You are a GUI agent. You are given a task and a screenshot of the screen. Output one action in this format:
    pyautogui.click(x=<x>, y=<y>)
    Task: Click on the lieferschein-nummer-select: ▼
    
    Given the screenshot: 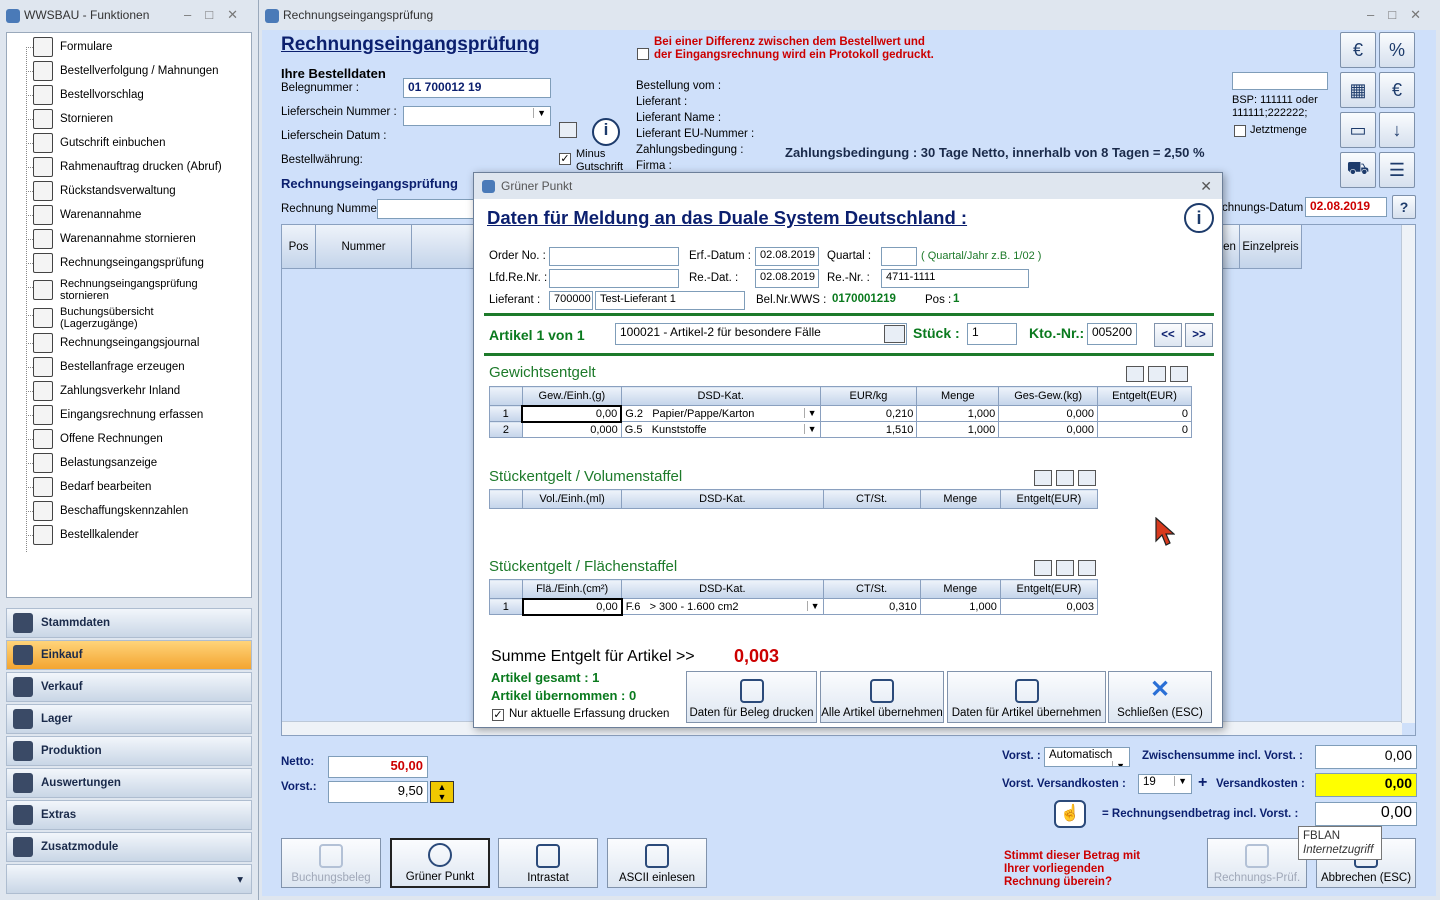 What is the action you would take?
    pyautogui.click(x=477, y=116)
    